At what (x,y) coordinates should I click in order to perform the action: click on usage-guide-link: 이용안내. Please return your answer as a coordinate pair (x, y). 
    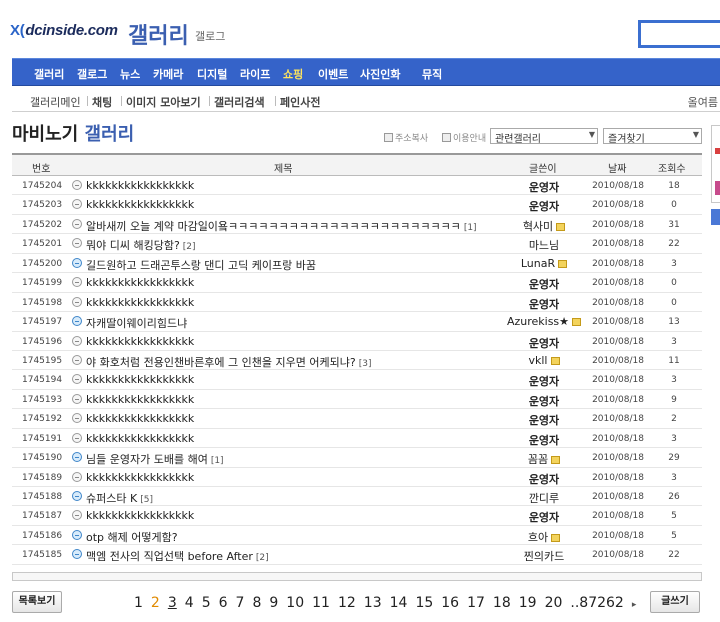
    Looking at the image, I should click on (464, 137).